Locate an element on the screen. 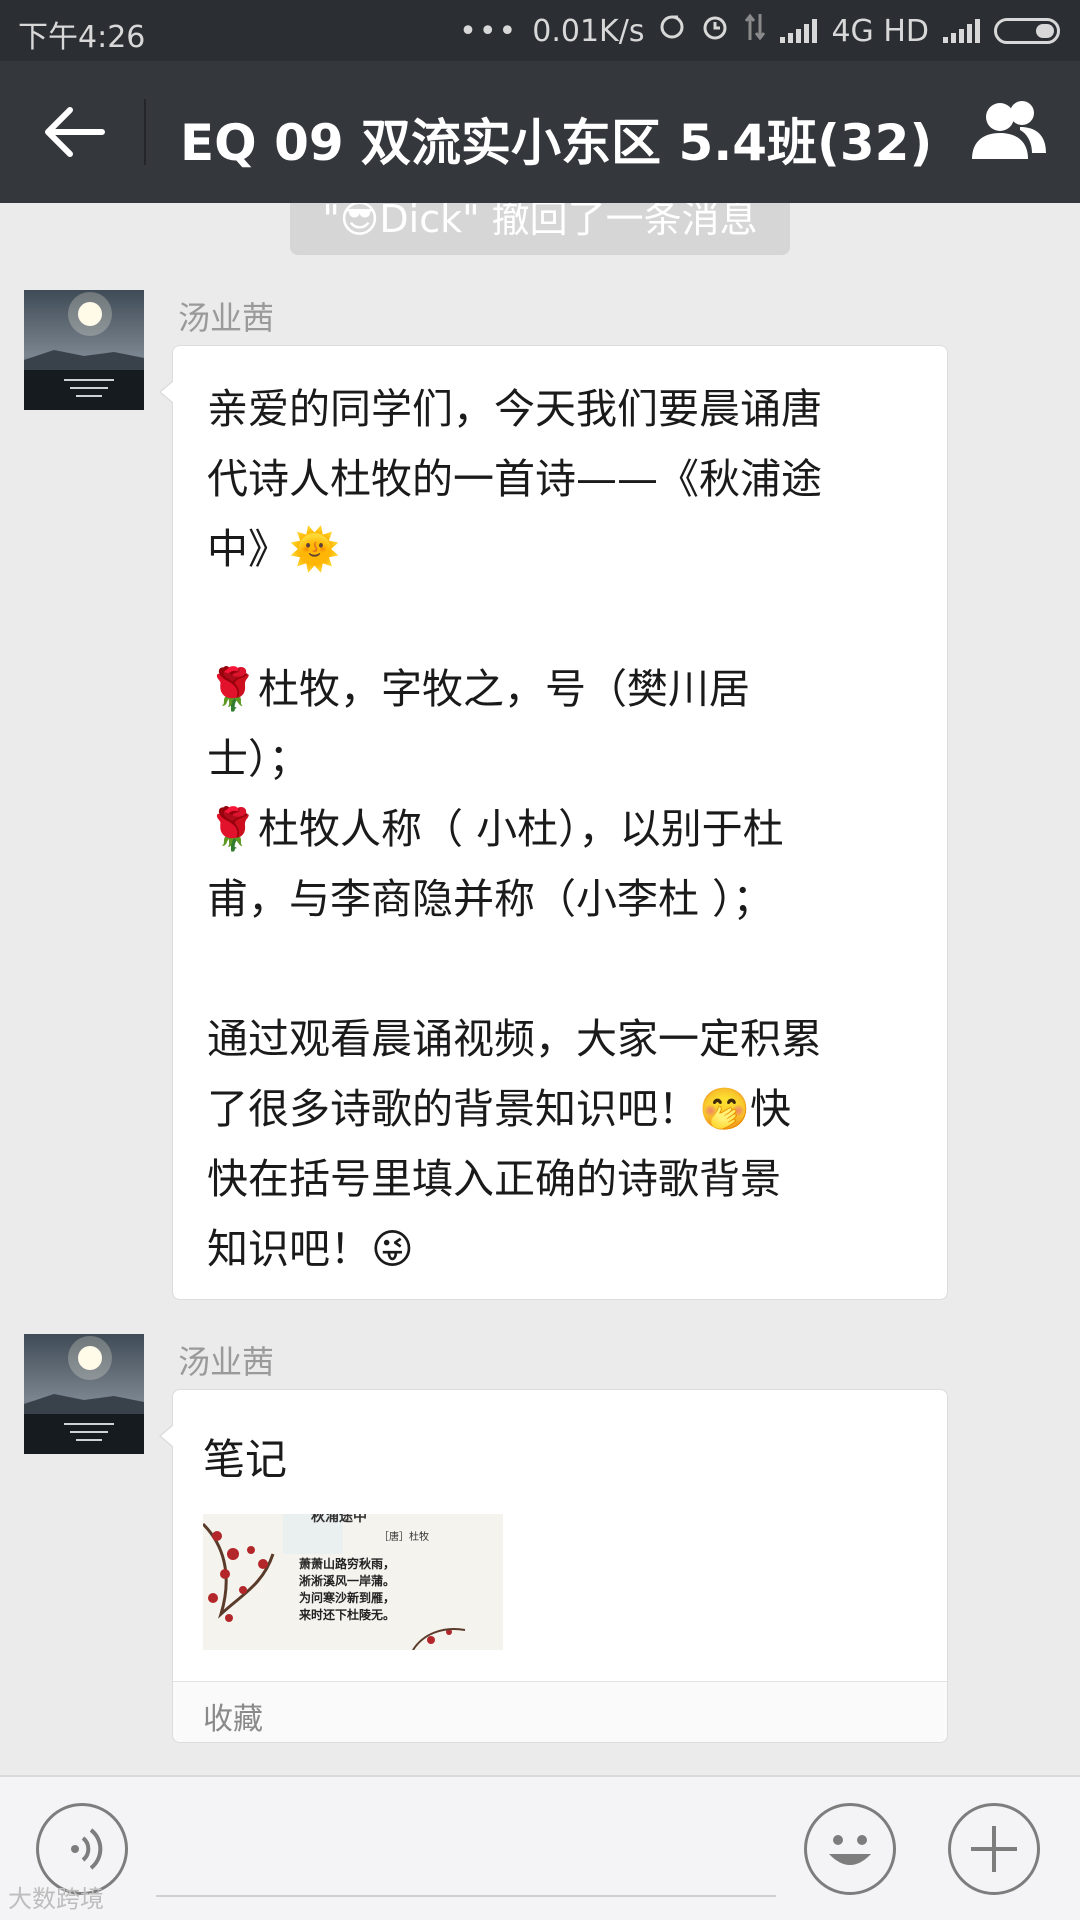 The width and height of the screenshot is (1080, 1920). message-line: 知识吧！😜 is located at coordinates (310, 1249).